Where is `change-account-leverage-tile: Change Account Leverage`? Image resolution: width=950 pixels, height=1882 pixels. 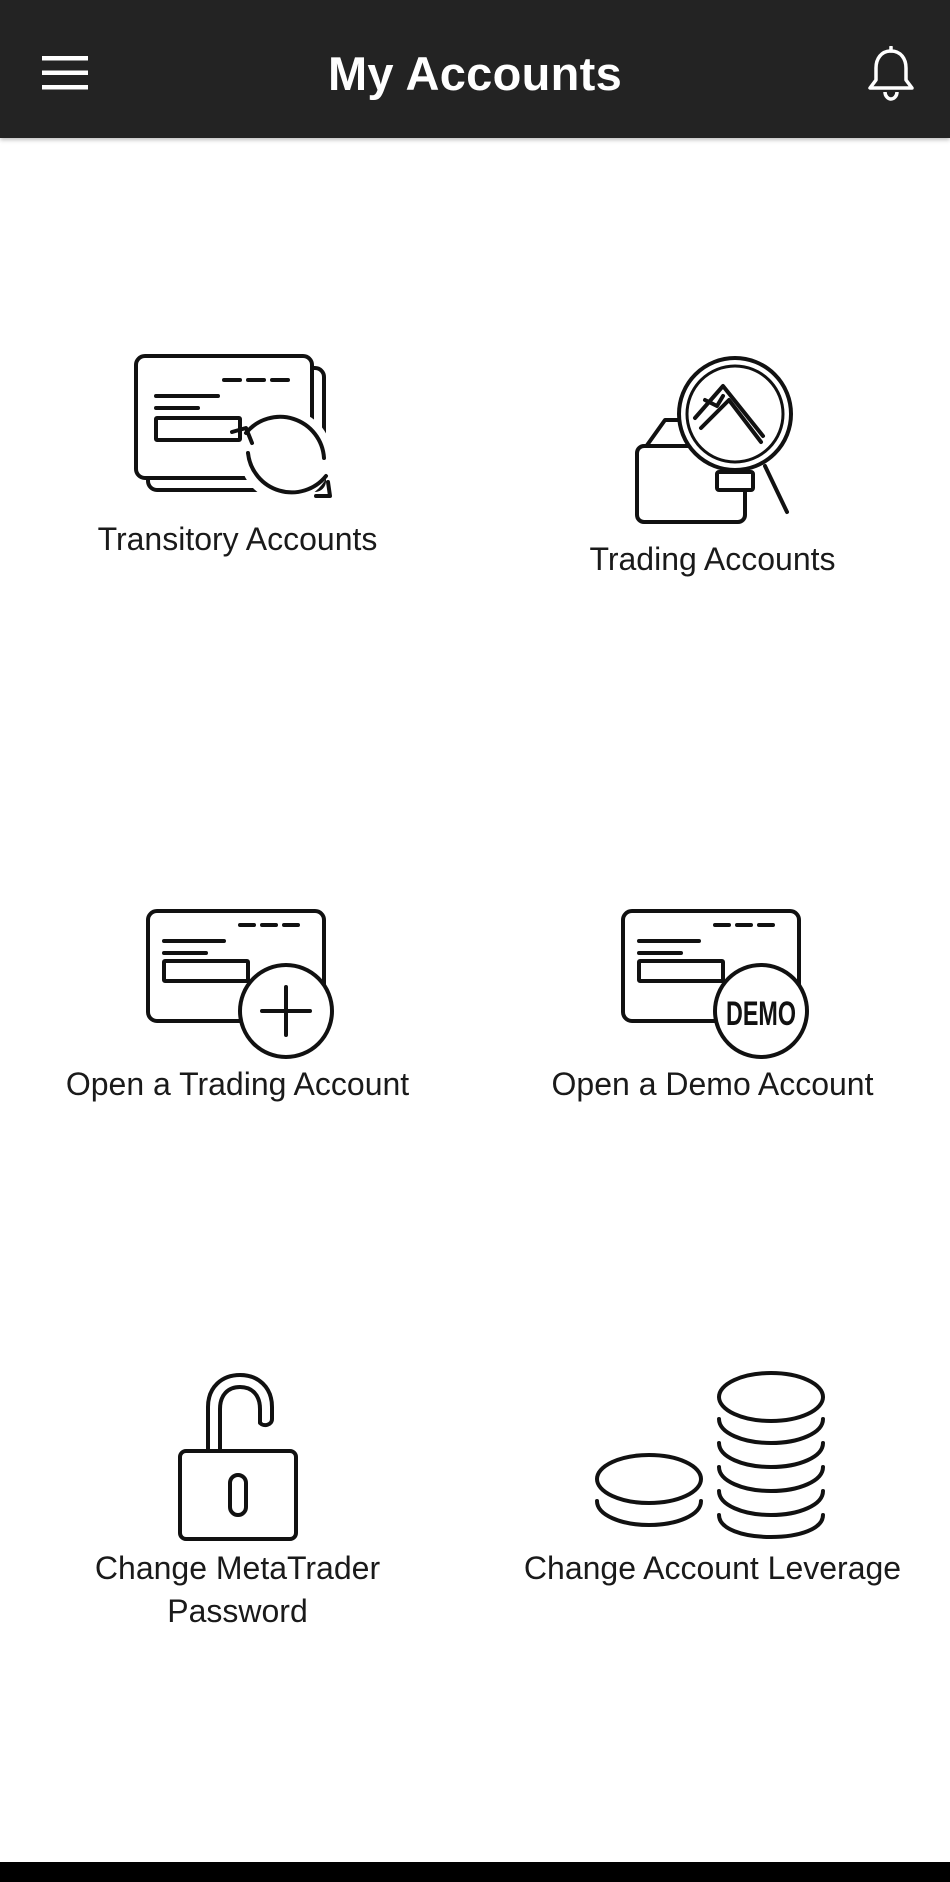
change-account-leverage-tile: Change Account Leverage is located at coordinates (712, 1480).